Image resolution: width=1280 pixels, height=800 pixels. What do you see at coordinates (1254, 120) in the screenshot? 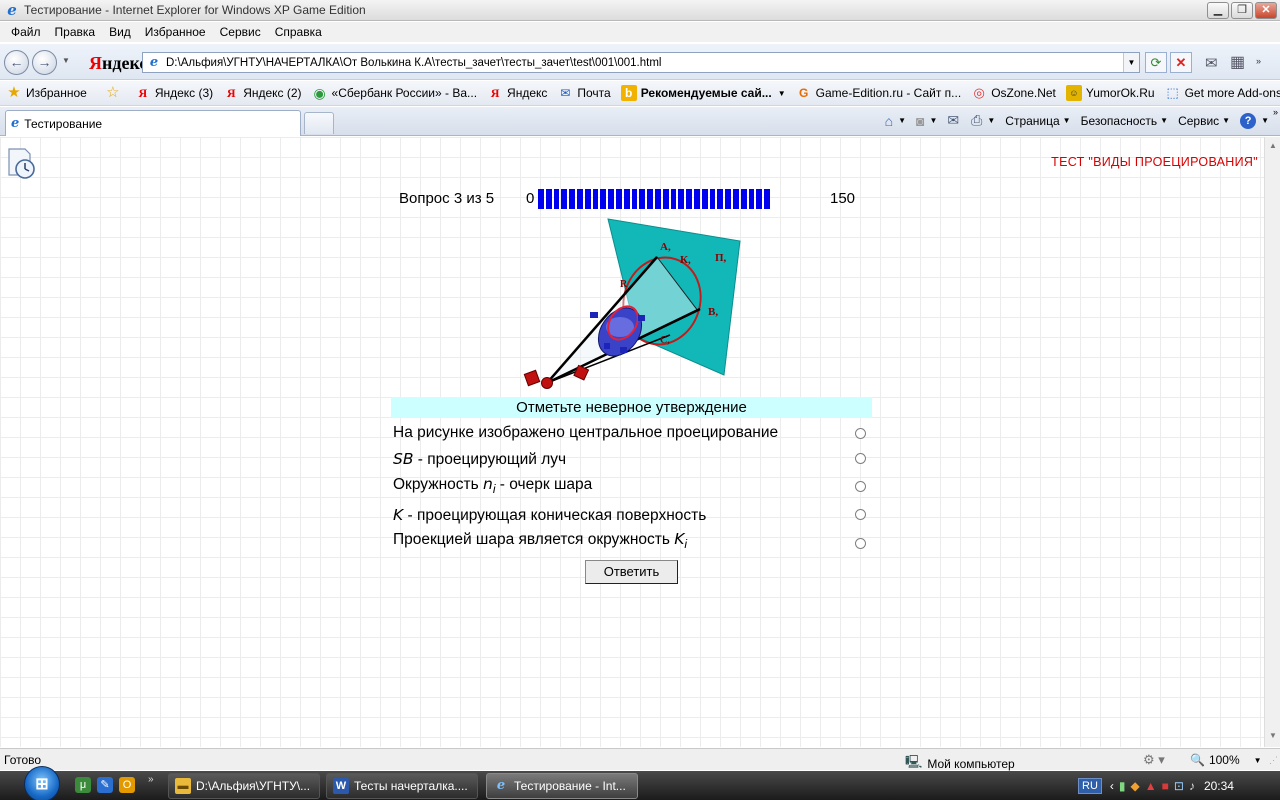
I see `help-button: ? ▼` at bounding box center [1254, 120].